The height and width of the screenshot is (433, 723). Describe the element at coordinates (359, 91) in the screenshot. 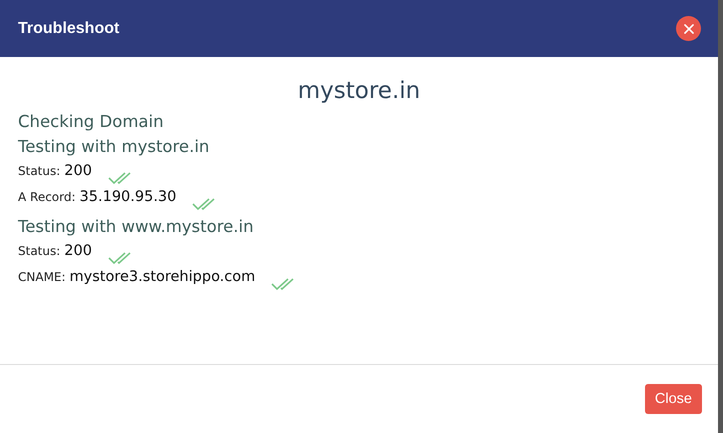

I see `domain-title: mystore.in` at that location.